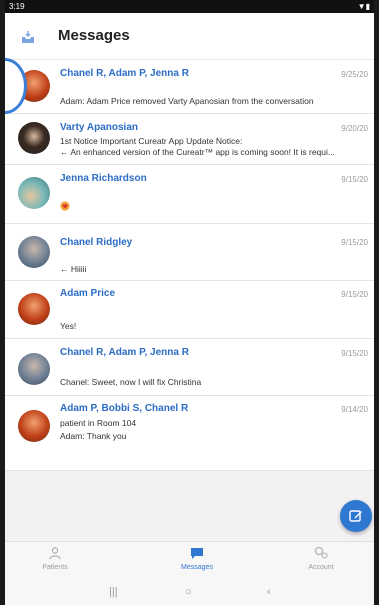 The height and width of the screenshot is (605, 379). What do you see at coordinates (124, 408) in the screenshot?
I see `conversation-name: Adam P, Bobbi S, Chanel R` at bounding box center [124, 408].